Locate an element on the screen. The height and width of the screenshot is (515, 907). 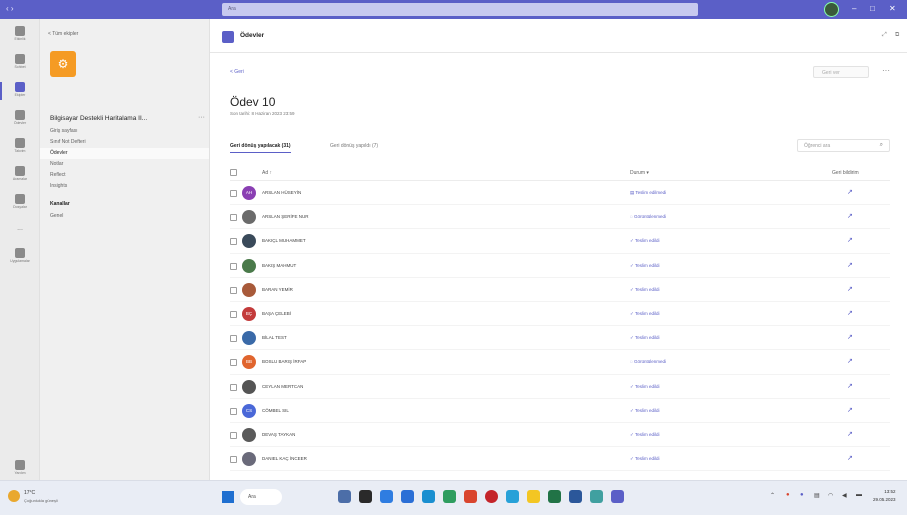
student-name: BAKIÇL MUHAMMET is located at coordinates (284, 240).